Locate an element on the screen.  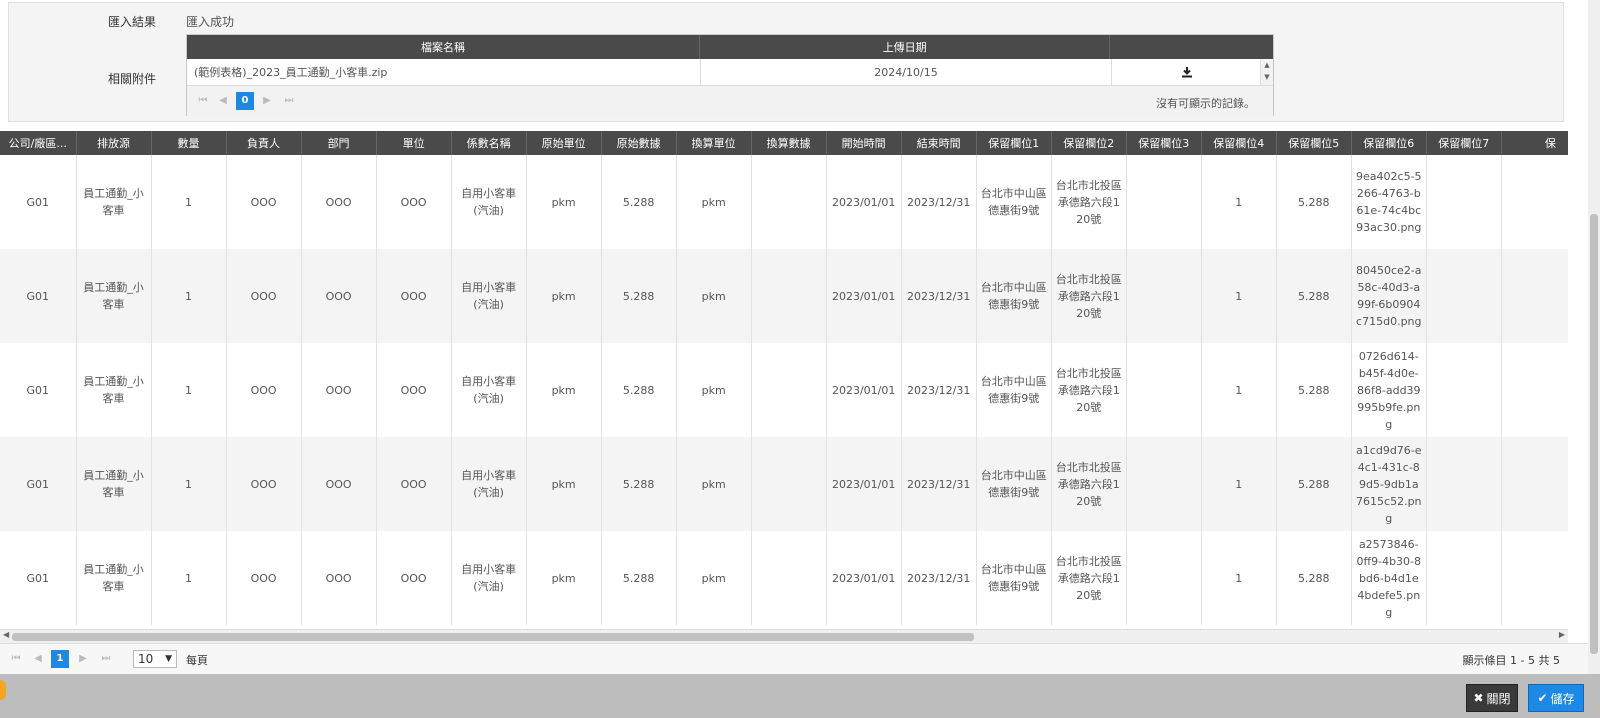
current-page-indicator: 0 is located at coordinates (245, 101).